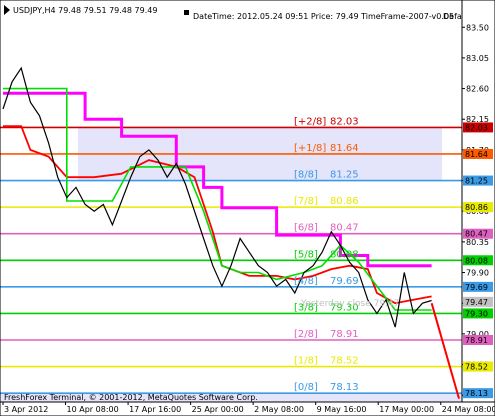 The image size is (495, 416). I want to click on level-label-4: [6/8], so click(306, 228).